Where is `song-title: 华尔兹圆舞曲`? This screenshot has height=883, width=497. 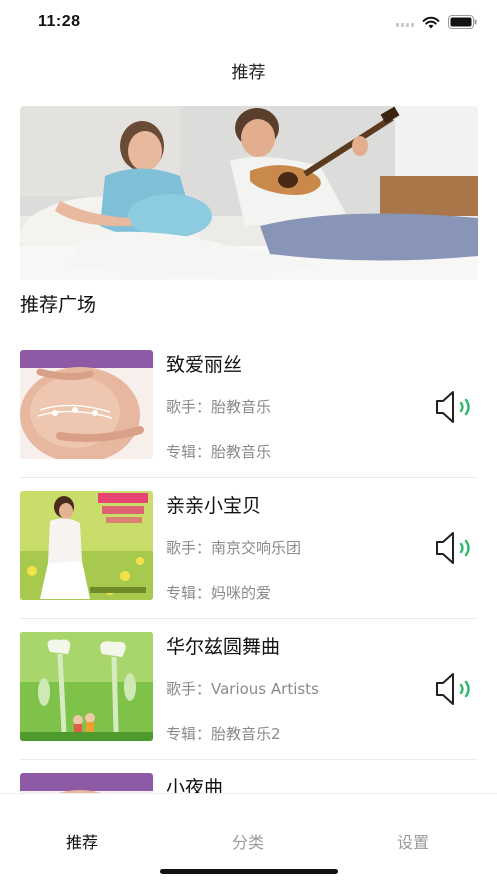
song-title: 华尔兹圆舞曲 is located at coordinates (223, 647).